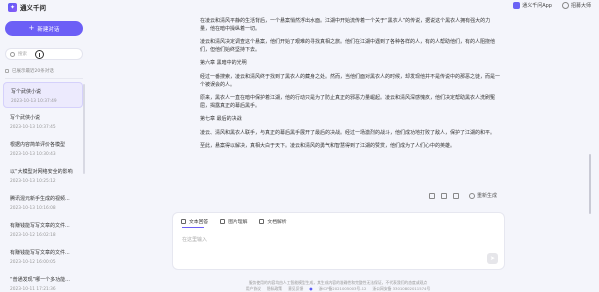 This screenshot has width=599, height=292. What do you see at coordinates (193, 227) in the screenshot?
I see `active-tab-indicator` at bounding box center [193, 227].